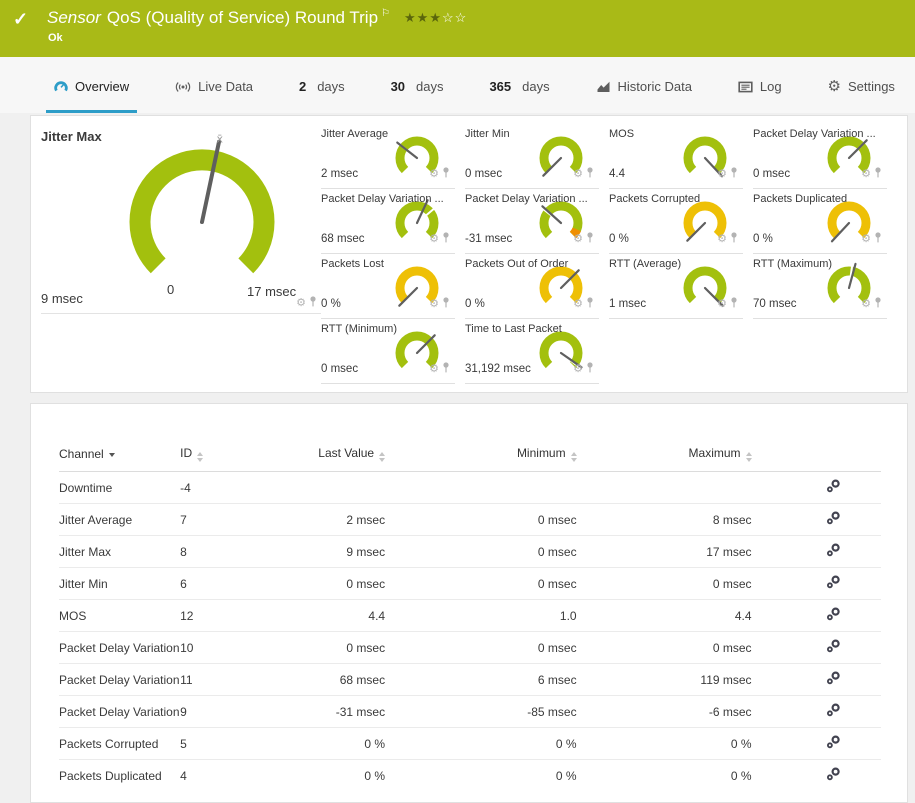 Image resolution: width=915 pixels, height=803 pixels. Describe the element at coordinates (676, 221) in the screenshot. I see `gauge-tile: Packets Corrupted 0 % ⚙` at that location.